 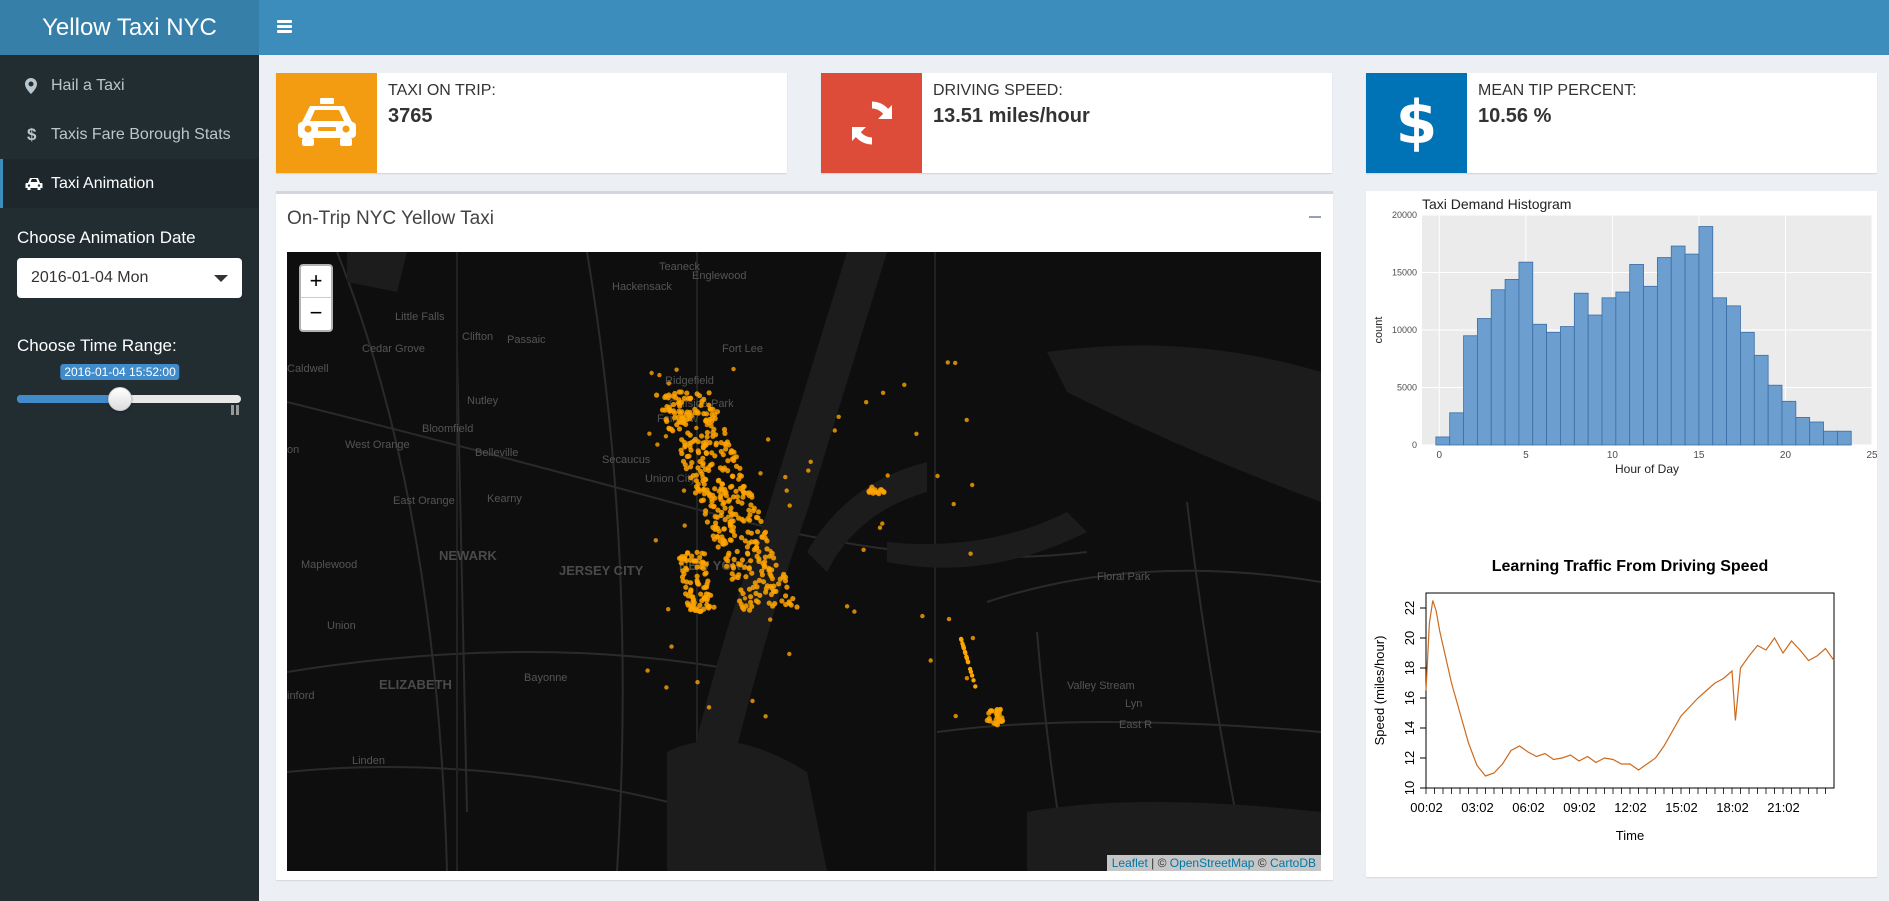 I want to click on zoom-out-button: −, so click(x=316, y=314).